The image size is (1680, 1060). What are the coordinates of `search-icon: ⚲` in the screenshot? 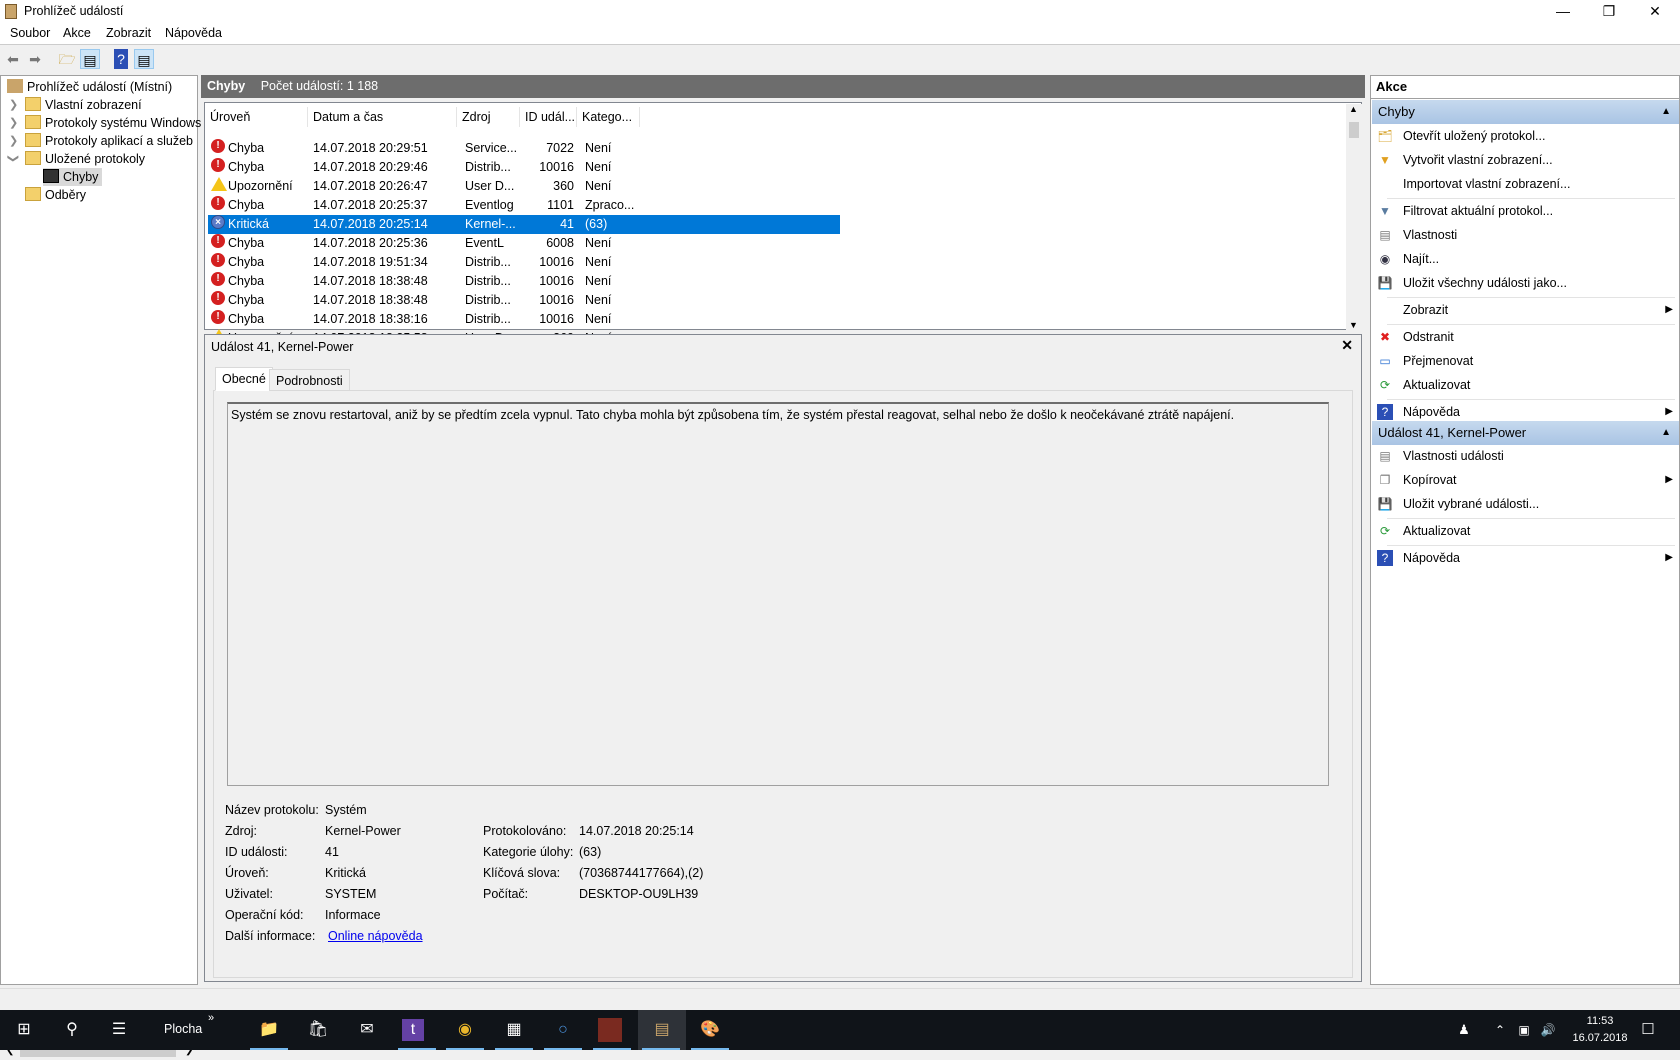 It's located at (72, 1030).